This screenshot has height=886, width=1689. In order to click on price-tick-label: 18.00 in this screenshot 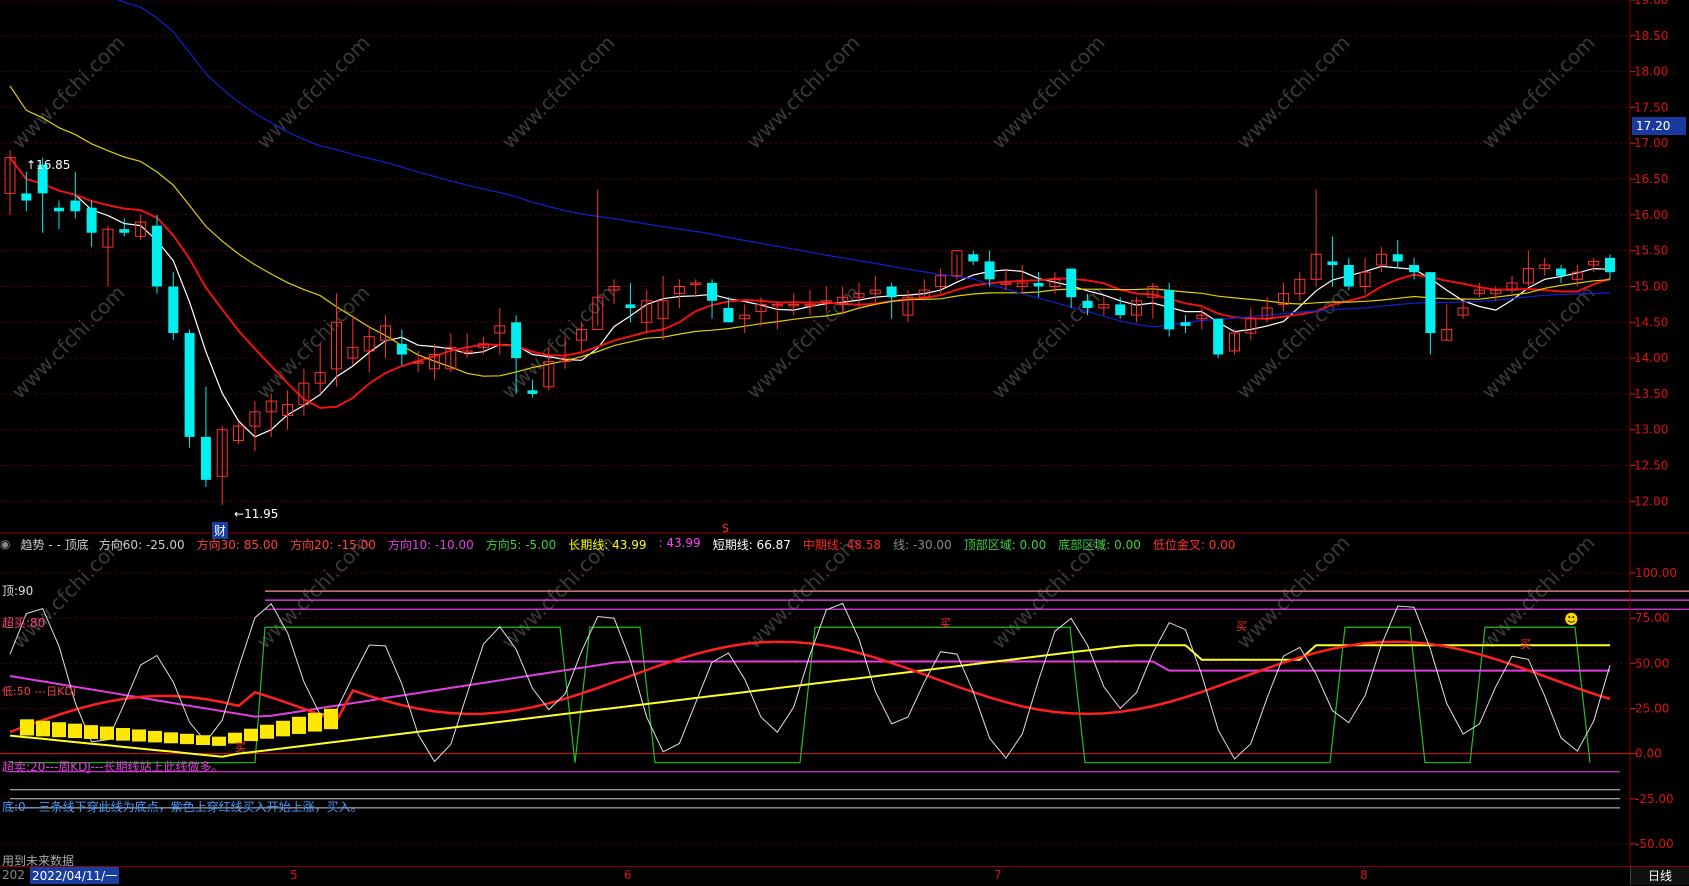, I will do `click(1651, 72)`.